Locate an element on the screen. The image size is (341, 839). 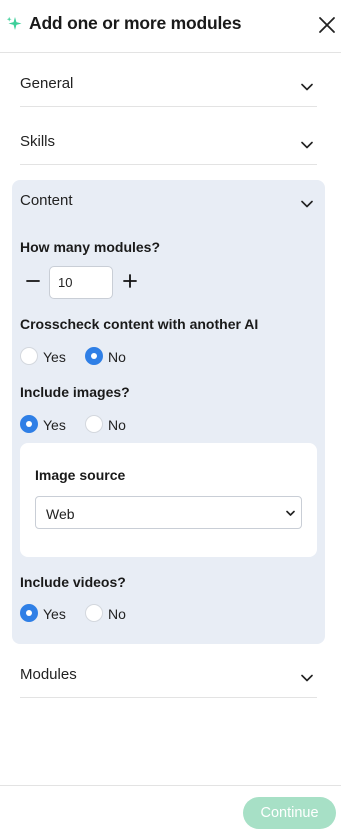
modal-header: Add one or more modules is located at coordinates (170, 26).